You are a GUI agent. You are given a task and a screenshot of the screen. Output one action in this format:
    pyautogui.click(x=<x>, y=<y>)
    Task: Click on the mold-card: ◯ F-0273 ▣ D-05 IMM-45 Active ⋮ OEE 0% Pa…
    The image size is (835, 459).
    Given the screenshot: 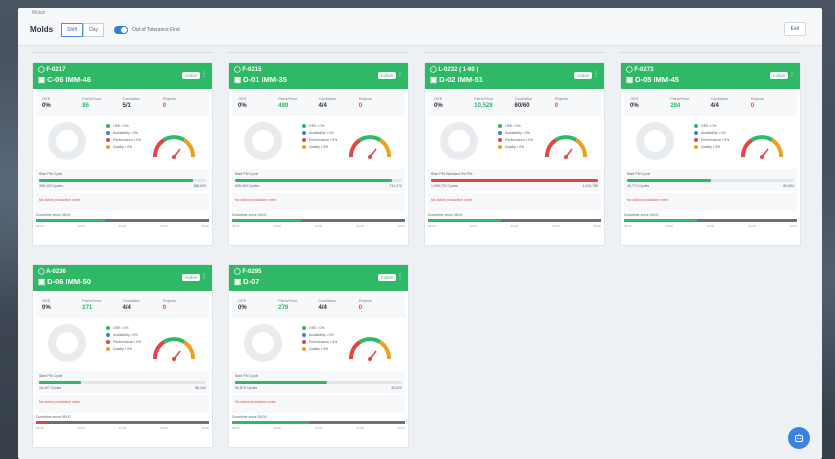 What is the action you would take?
    pyautogui.click(x=710, y=154)
    